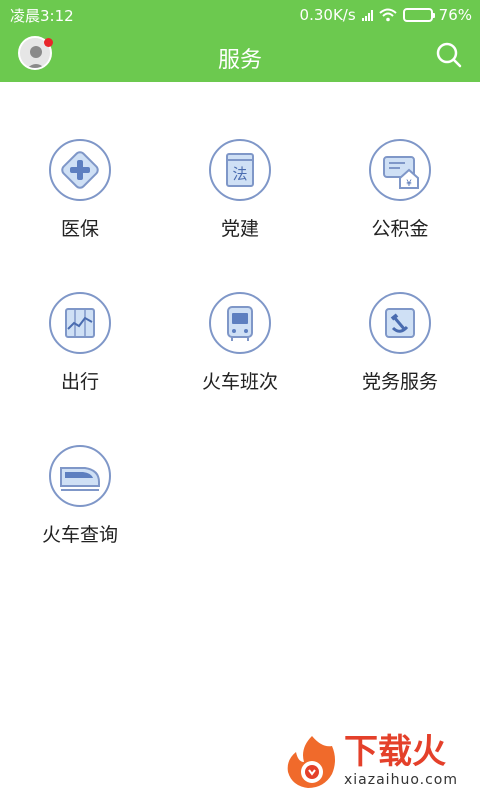  I want to click on watermark-logo: 下载火 xiazaihuo.com, so click(377, 762).